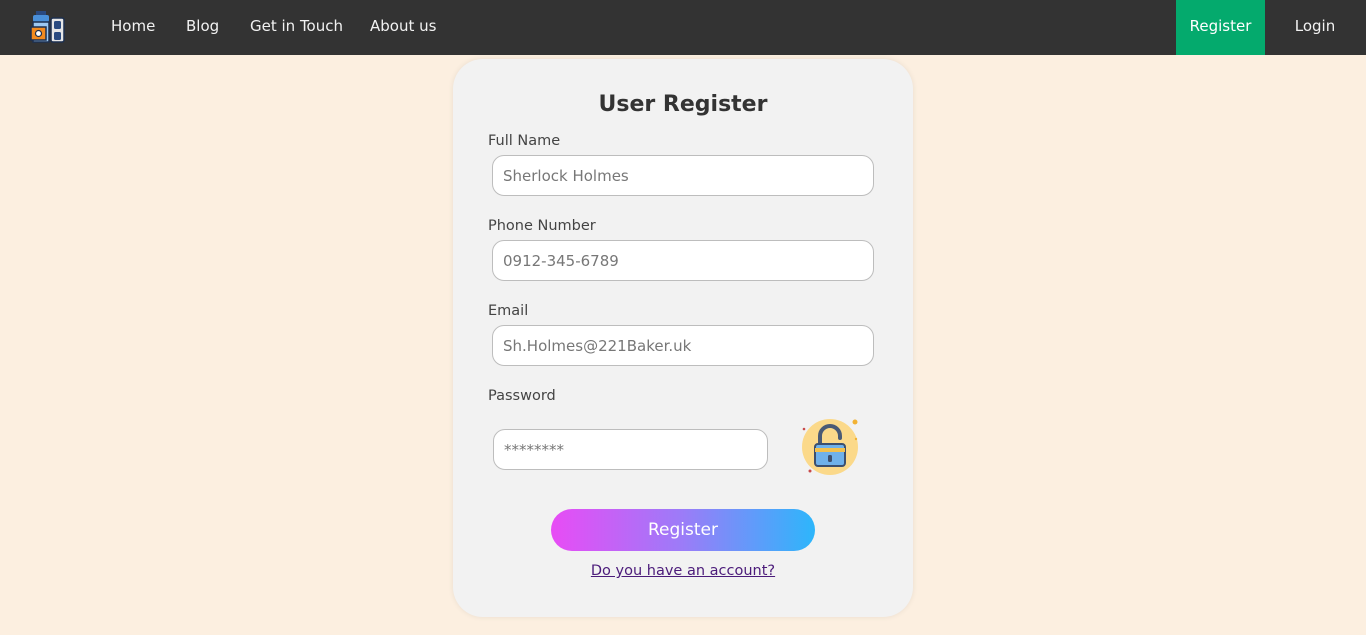  I want to click on nav-login-button: Login, so click(1315, 27).